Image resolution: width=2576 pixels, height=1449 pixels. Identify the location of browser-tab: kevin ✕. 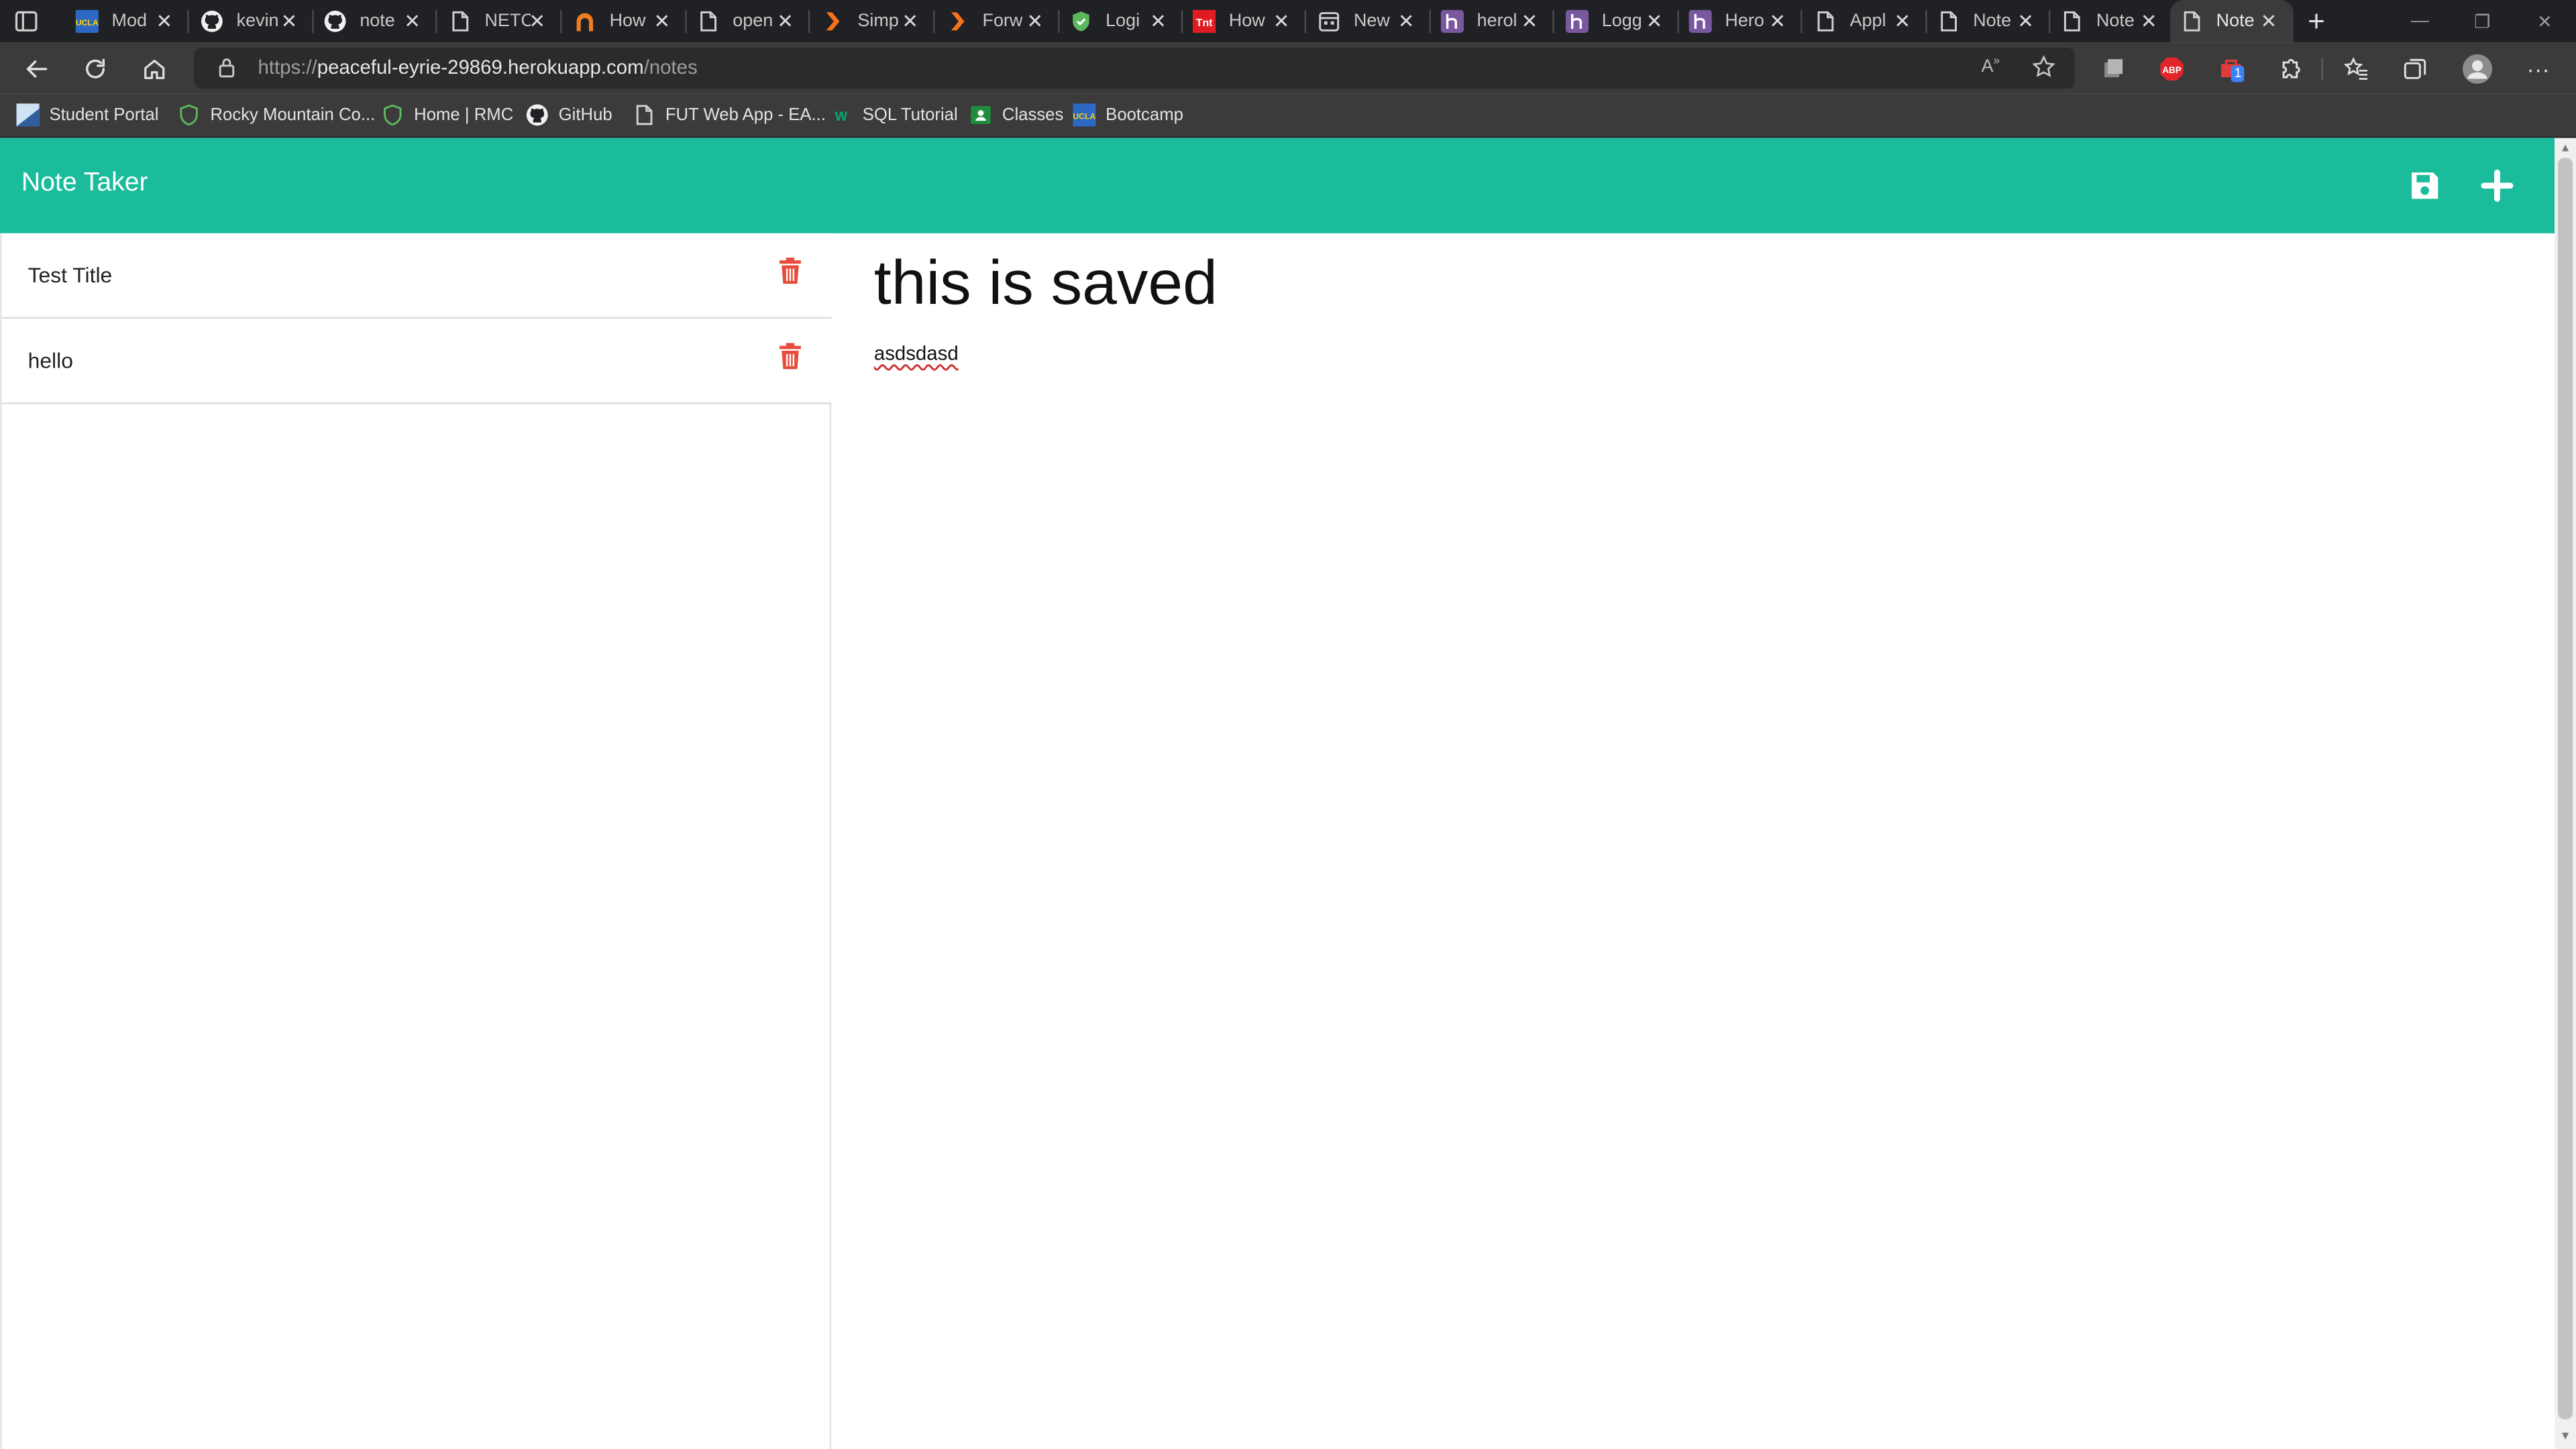
(252, 21).